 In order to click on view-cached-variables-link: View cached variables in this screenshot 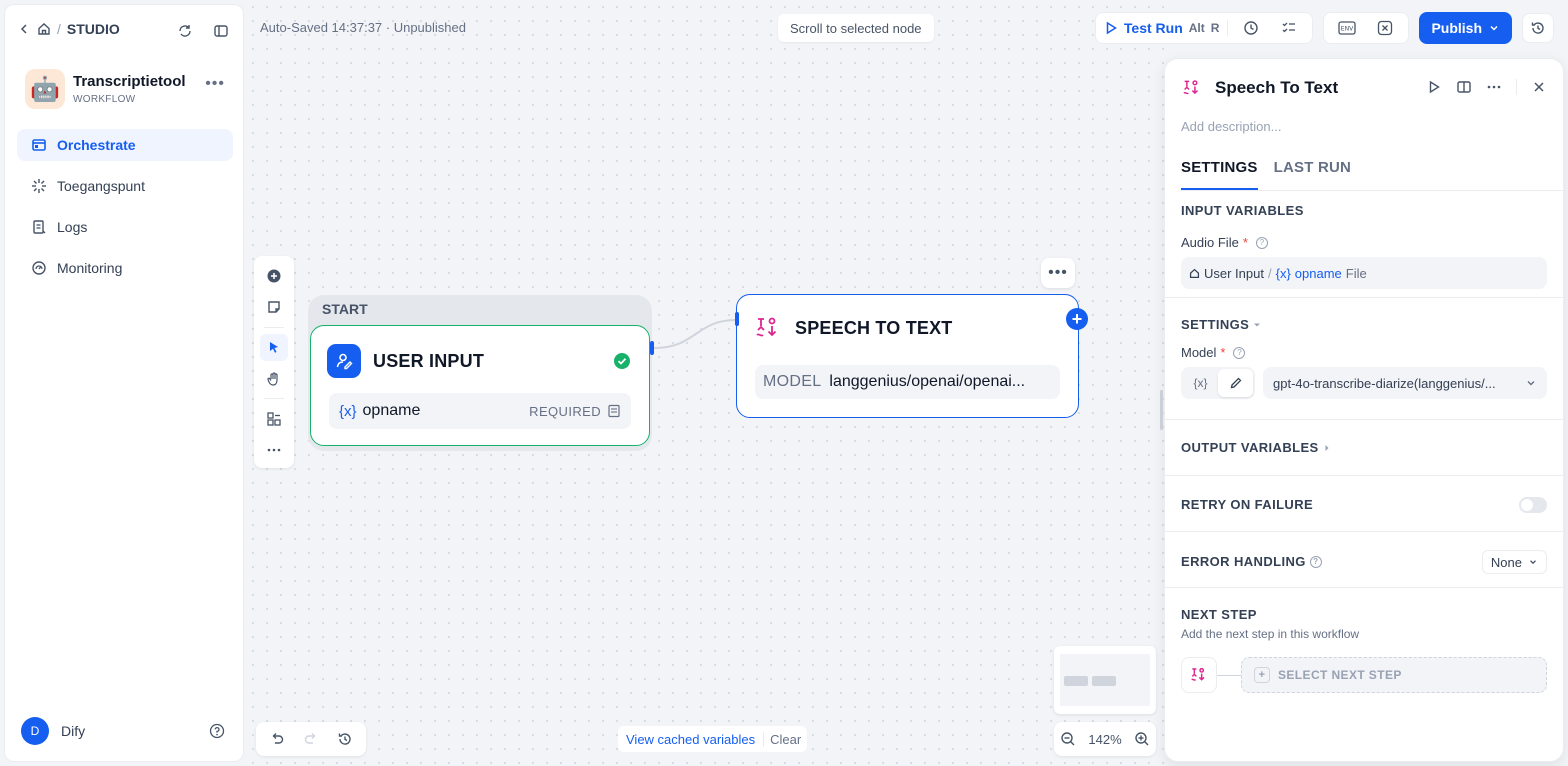, I will do `click(690, 739)`.